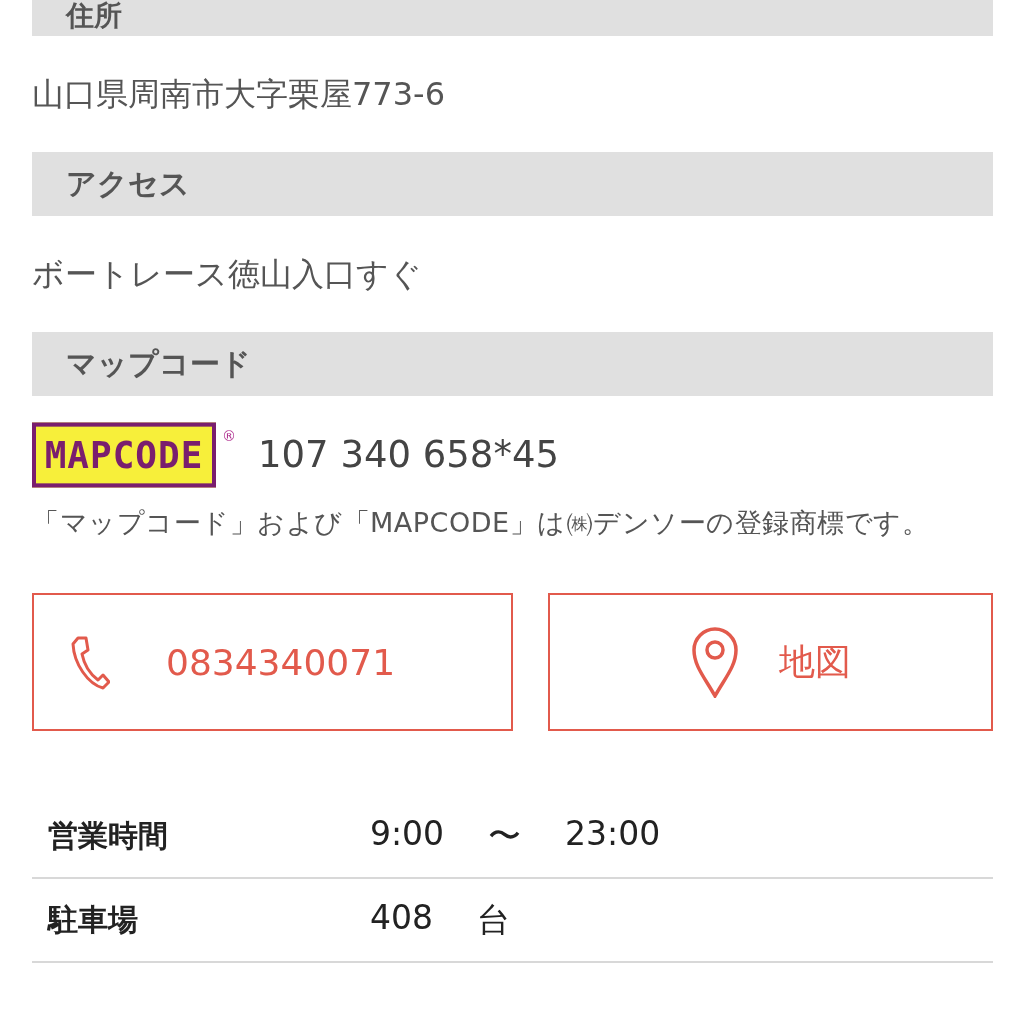 Image resolution: width=1024 pixels, height=1024 pixels. I want to click on row-label: 駐車場, so click(93, 919).